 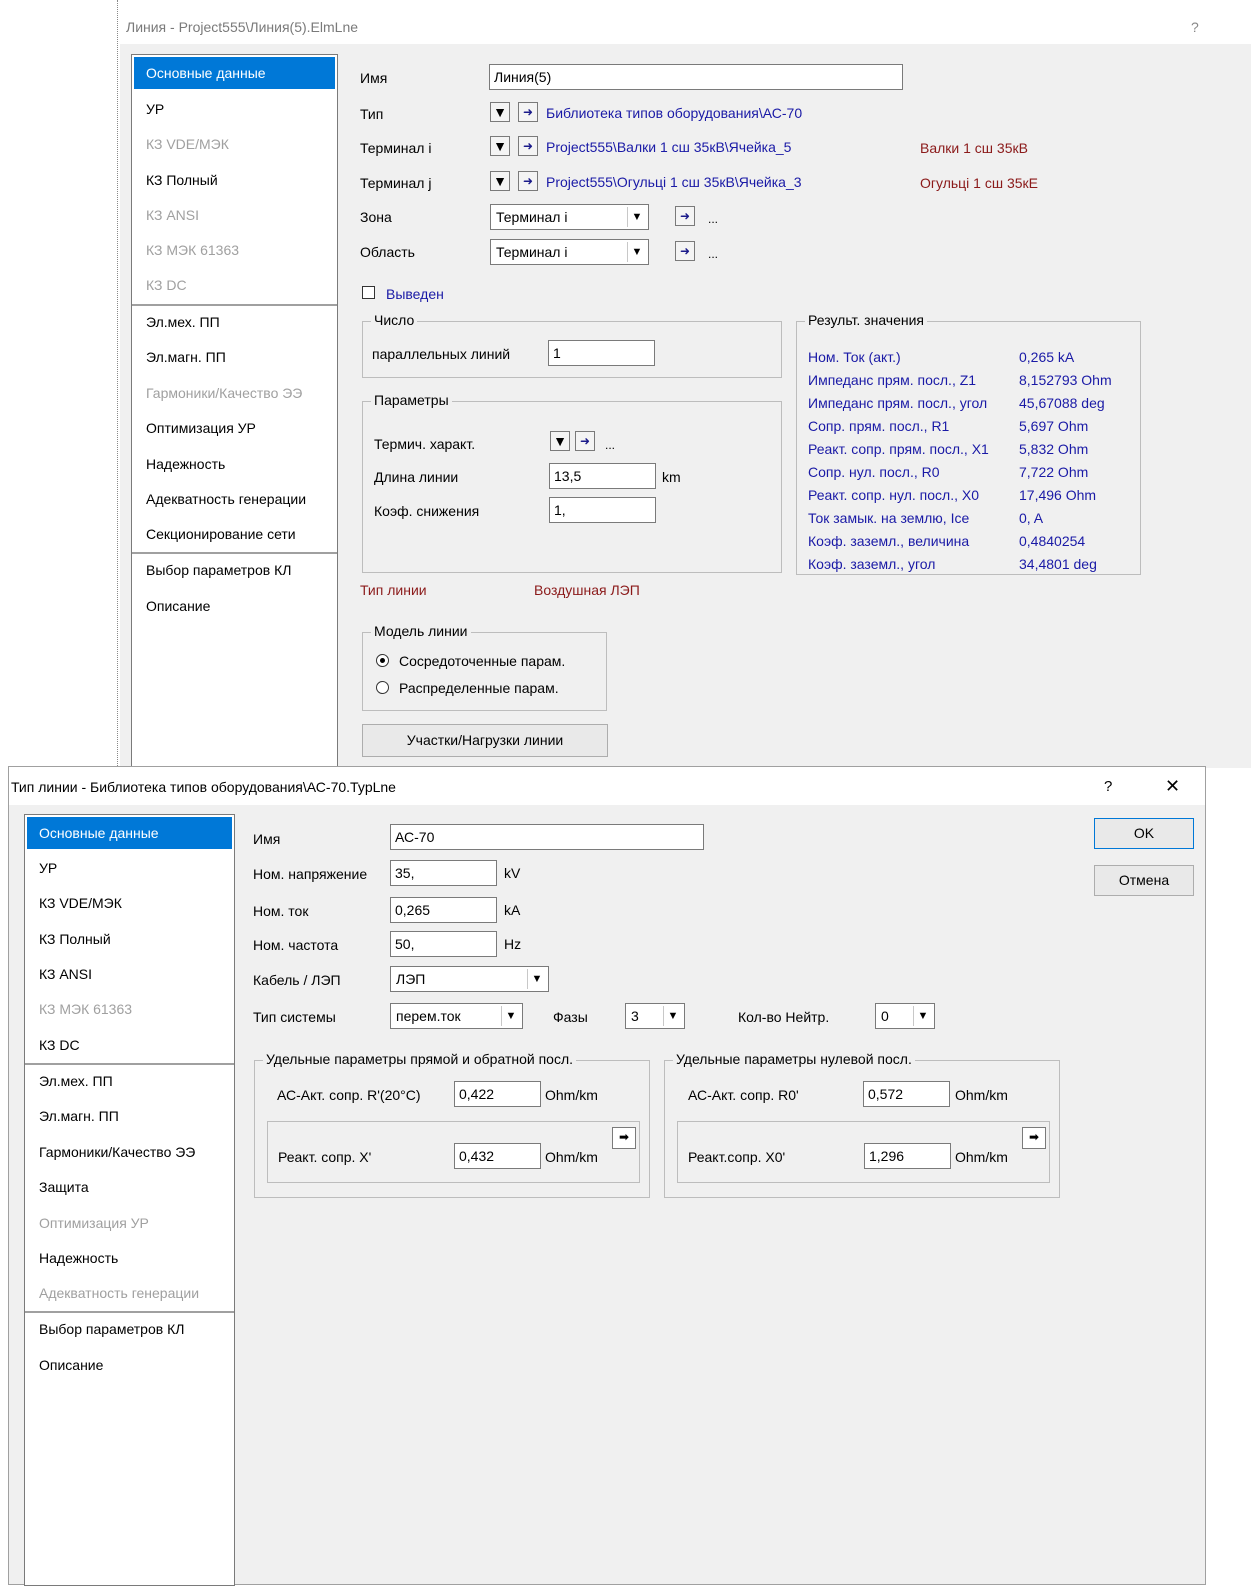 I want to click on line-type-value: Воздушная ЛЭП, so click(x=587, y=590).